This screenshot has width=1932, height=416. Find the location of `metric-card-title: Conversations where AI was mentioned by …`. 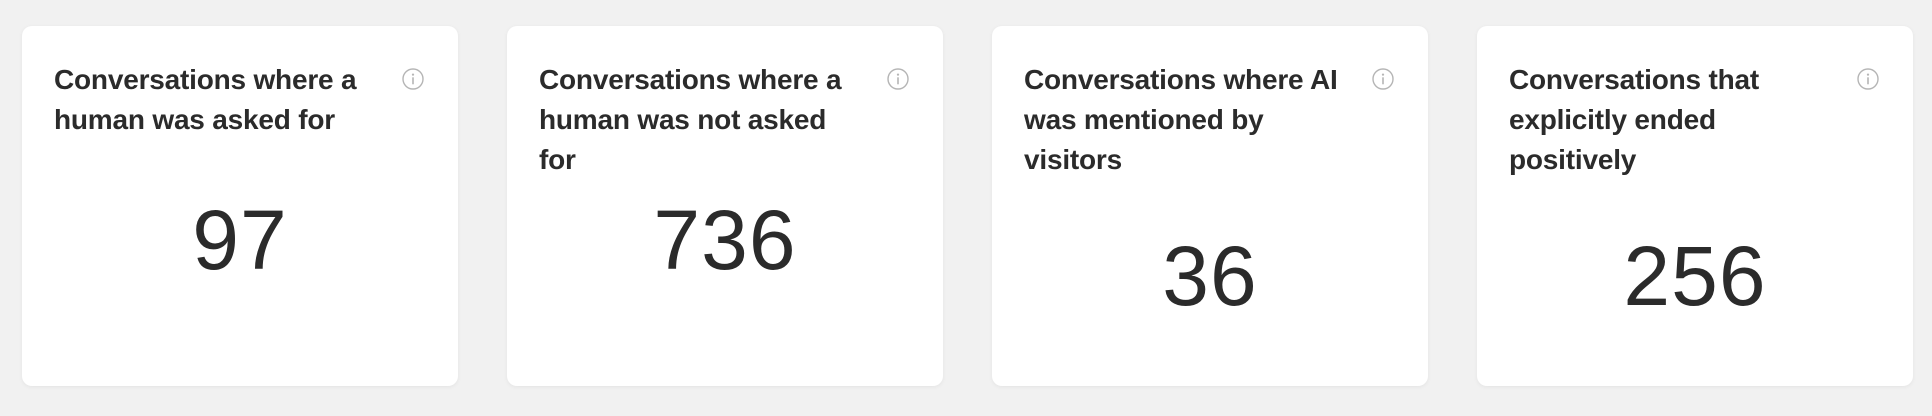

metric-card-title: Conversations where AI was mentioned by … is located at coordinates (1181, 119).